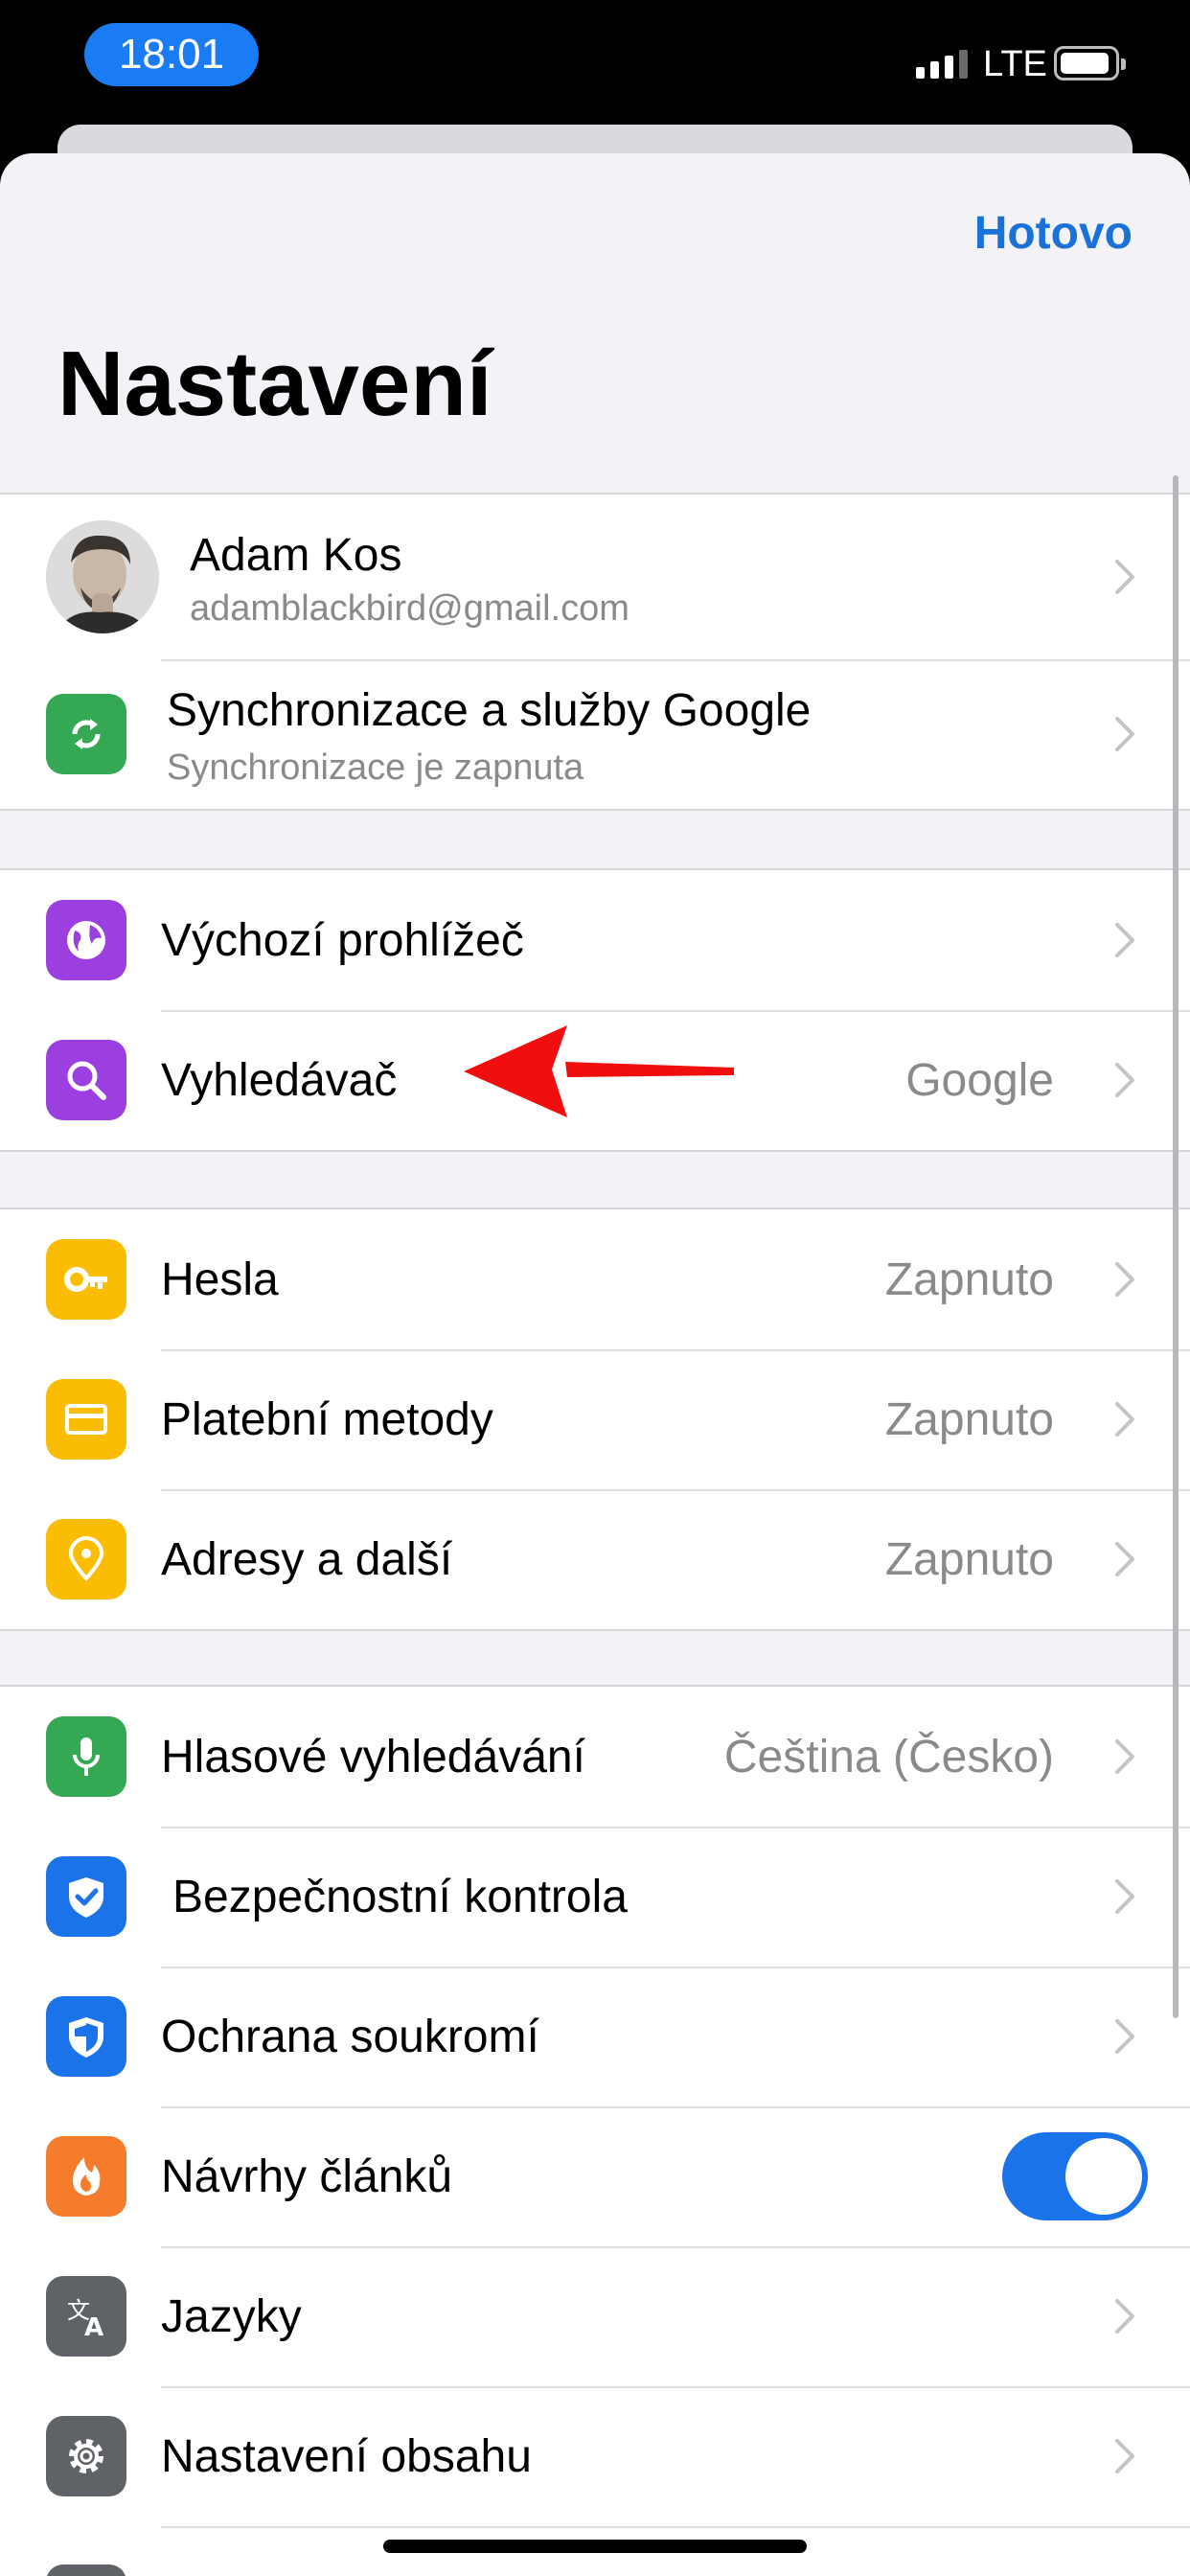  I want to click on passwords-label: Hesla, so click(220, 1279).